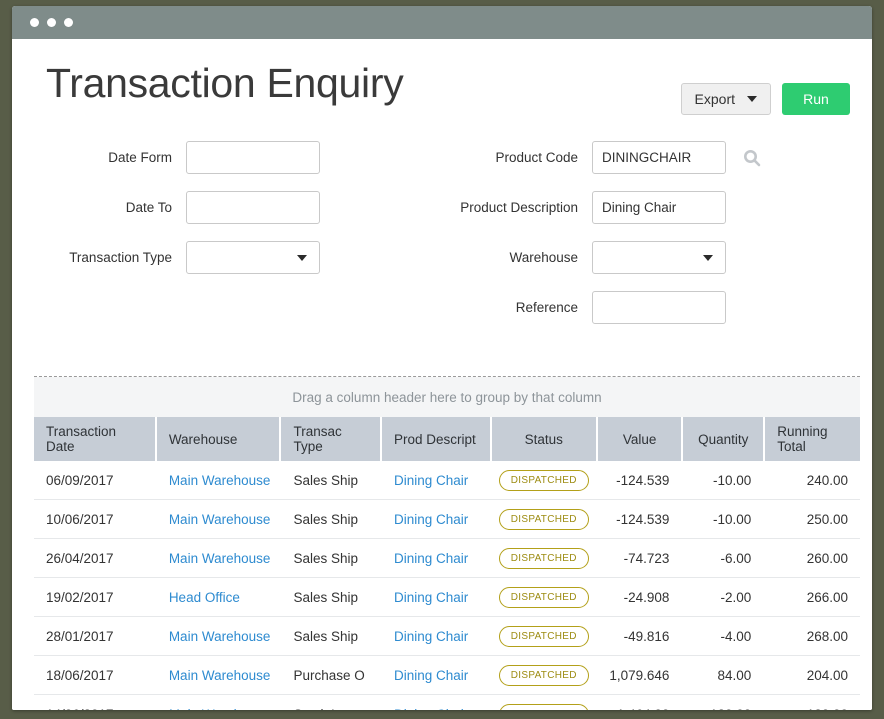 This screenshot has width=884, height=719. I want to click on date-to-input, so click(253, 207).